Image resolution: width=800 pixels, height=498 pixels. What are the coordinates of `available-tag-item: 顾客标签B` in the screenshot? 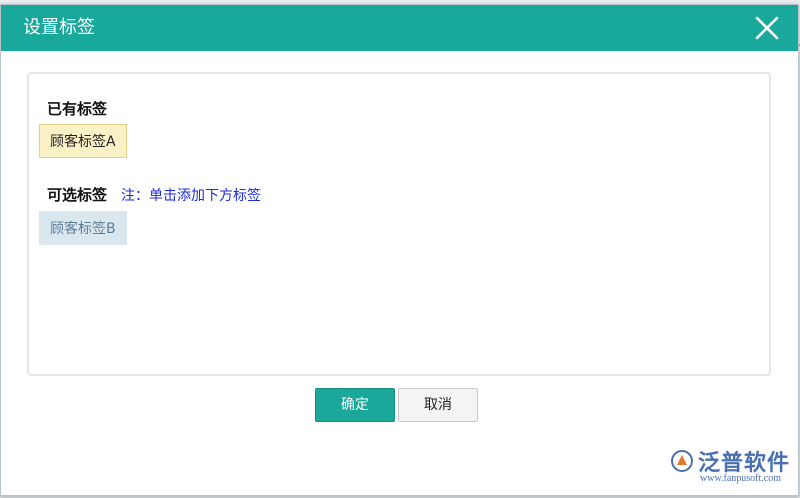 It's located at (83, 228).